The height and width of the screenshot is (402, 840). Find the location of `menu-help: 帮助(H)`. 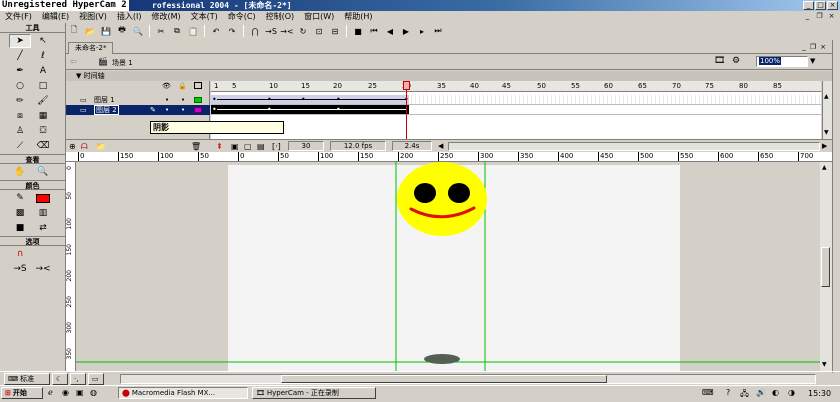

menu-help: 帮助(H) is located at coordinates (358, 17).